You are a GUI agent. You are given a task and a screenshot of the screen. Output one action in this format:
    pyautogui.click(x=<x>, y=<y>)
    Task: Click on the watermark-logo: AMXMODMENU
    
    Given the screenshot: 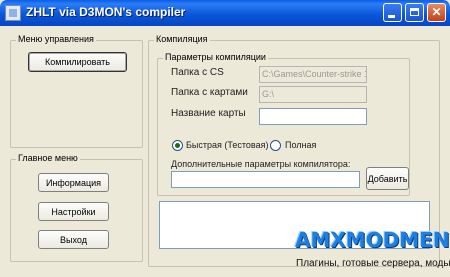 What is the action you would take?
    pyautogui.click(x=372, y=240)
    